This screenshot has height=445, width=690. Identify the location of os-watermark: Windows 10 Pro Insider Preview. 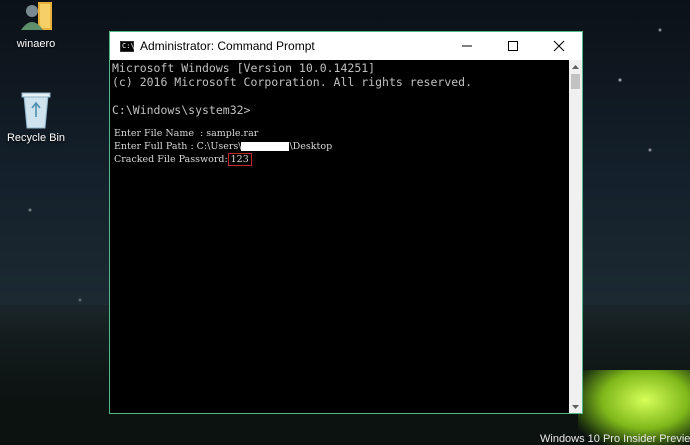
(615, 439).